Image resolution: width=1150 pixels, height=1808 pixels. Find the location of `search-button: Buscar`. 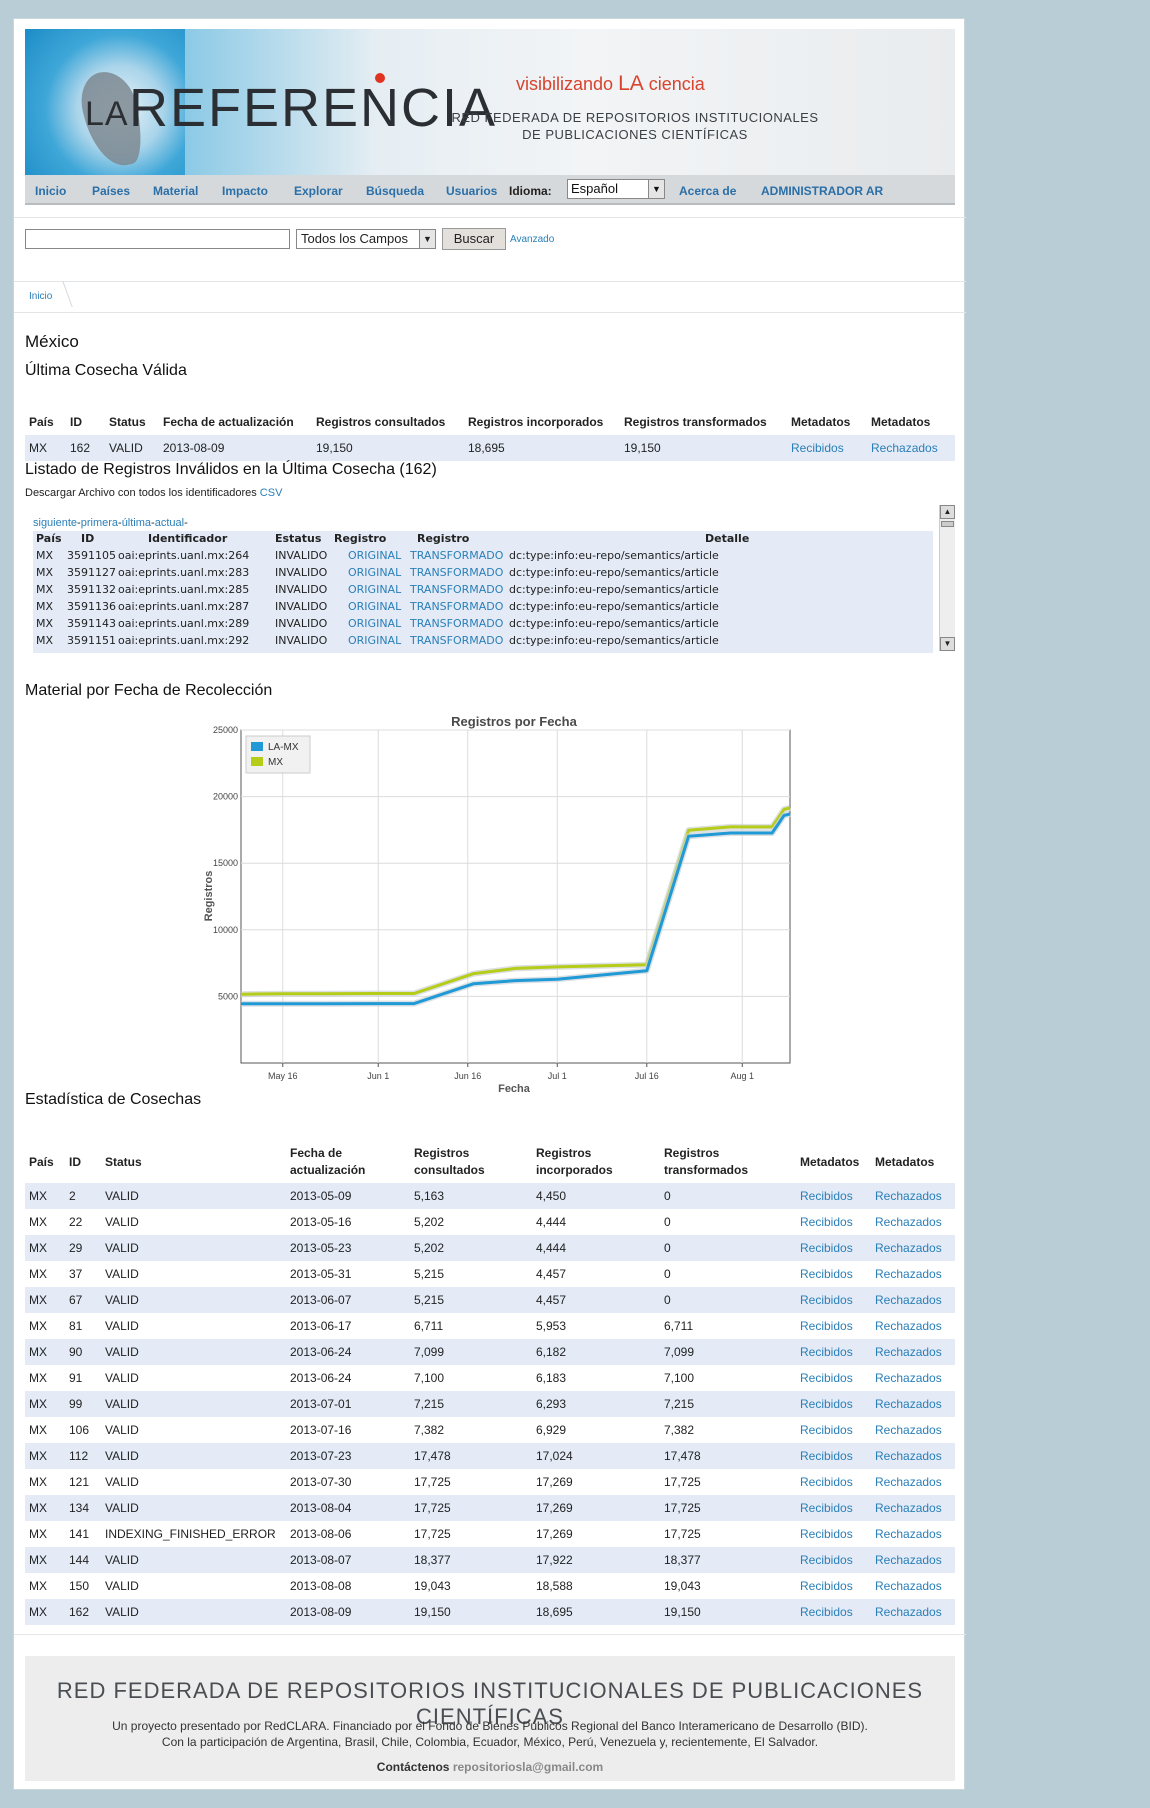

search-button: Buscar is located at coordinates (474, 239).